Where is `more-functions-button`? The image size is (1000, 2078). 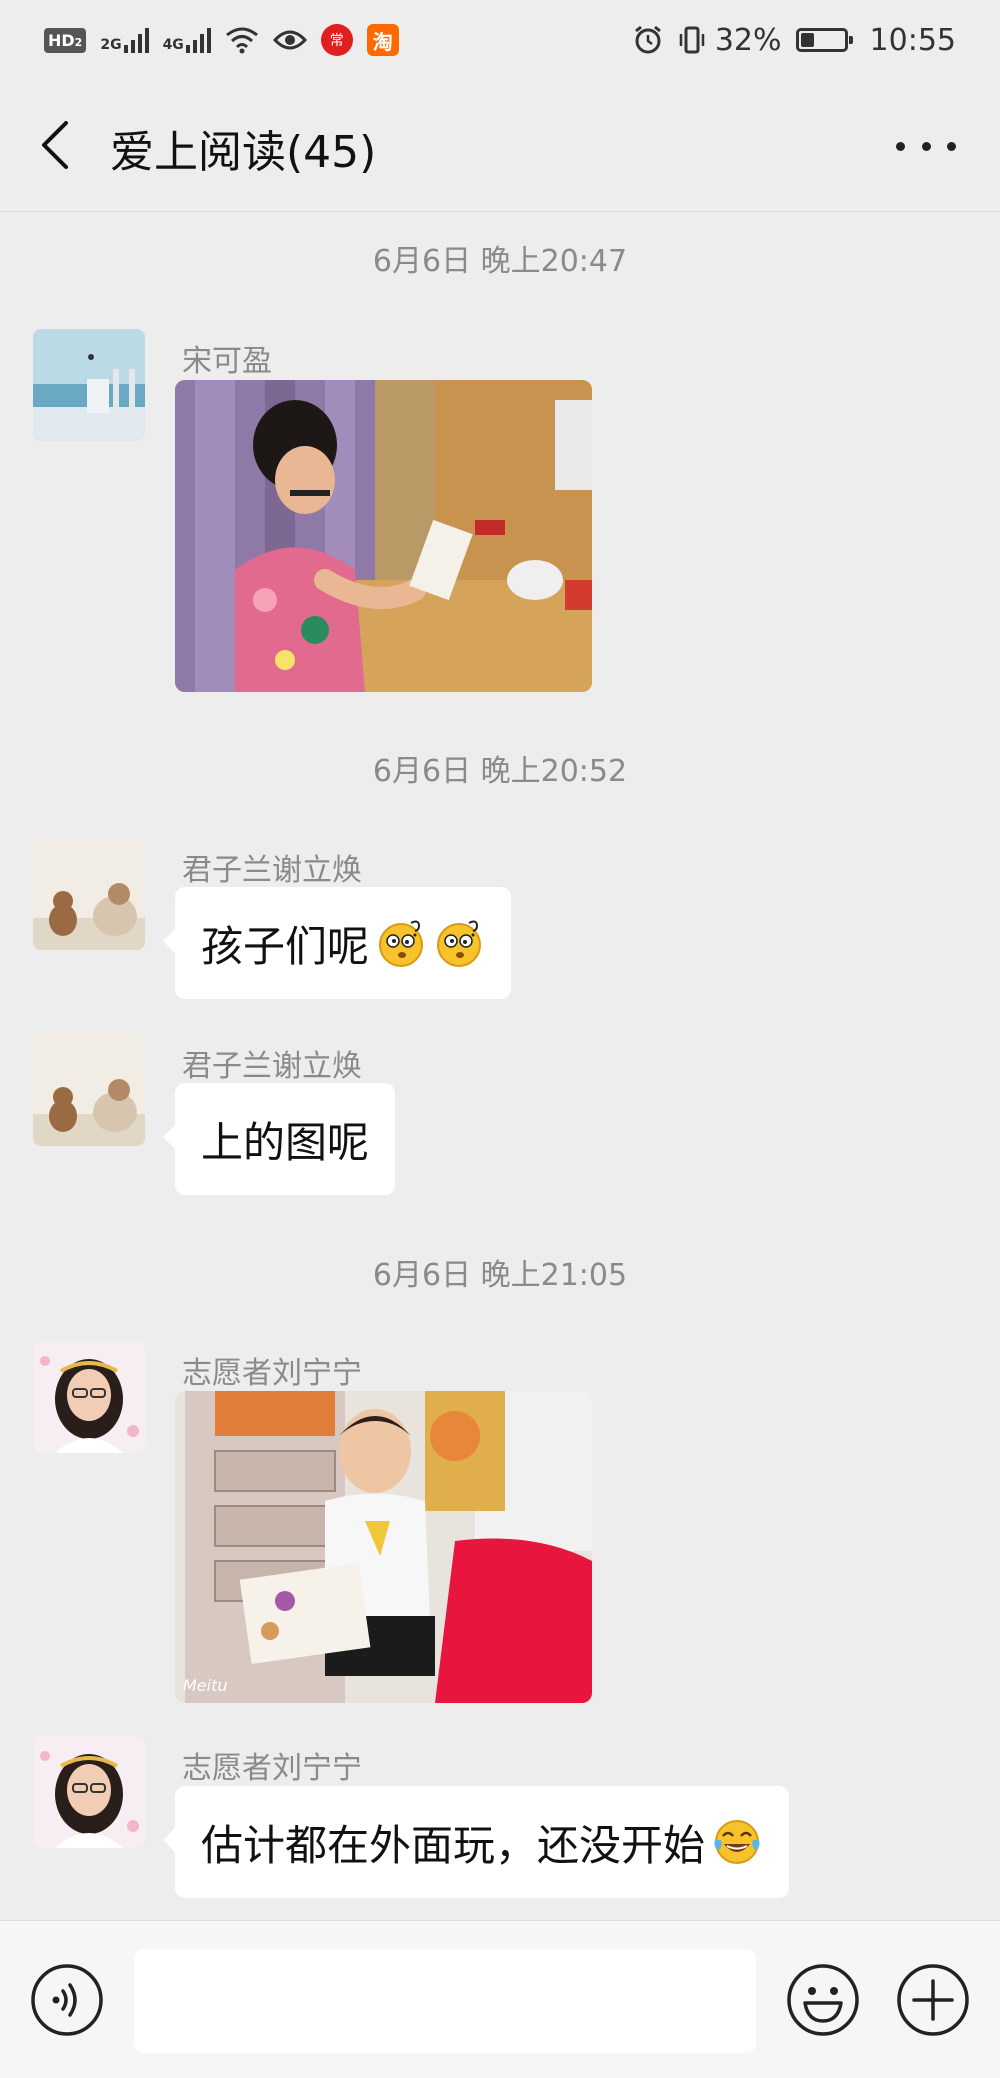
more-functions-button is located at coordinates (933, 2000).